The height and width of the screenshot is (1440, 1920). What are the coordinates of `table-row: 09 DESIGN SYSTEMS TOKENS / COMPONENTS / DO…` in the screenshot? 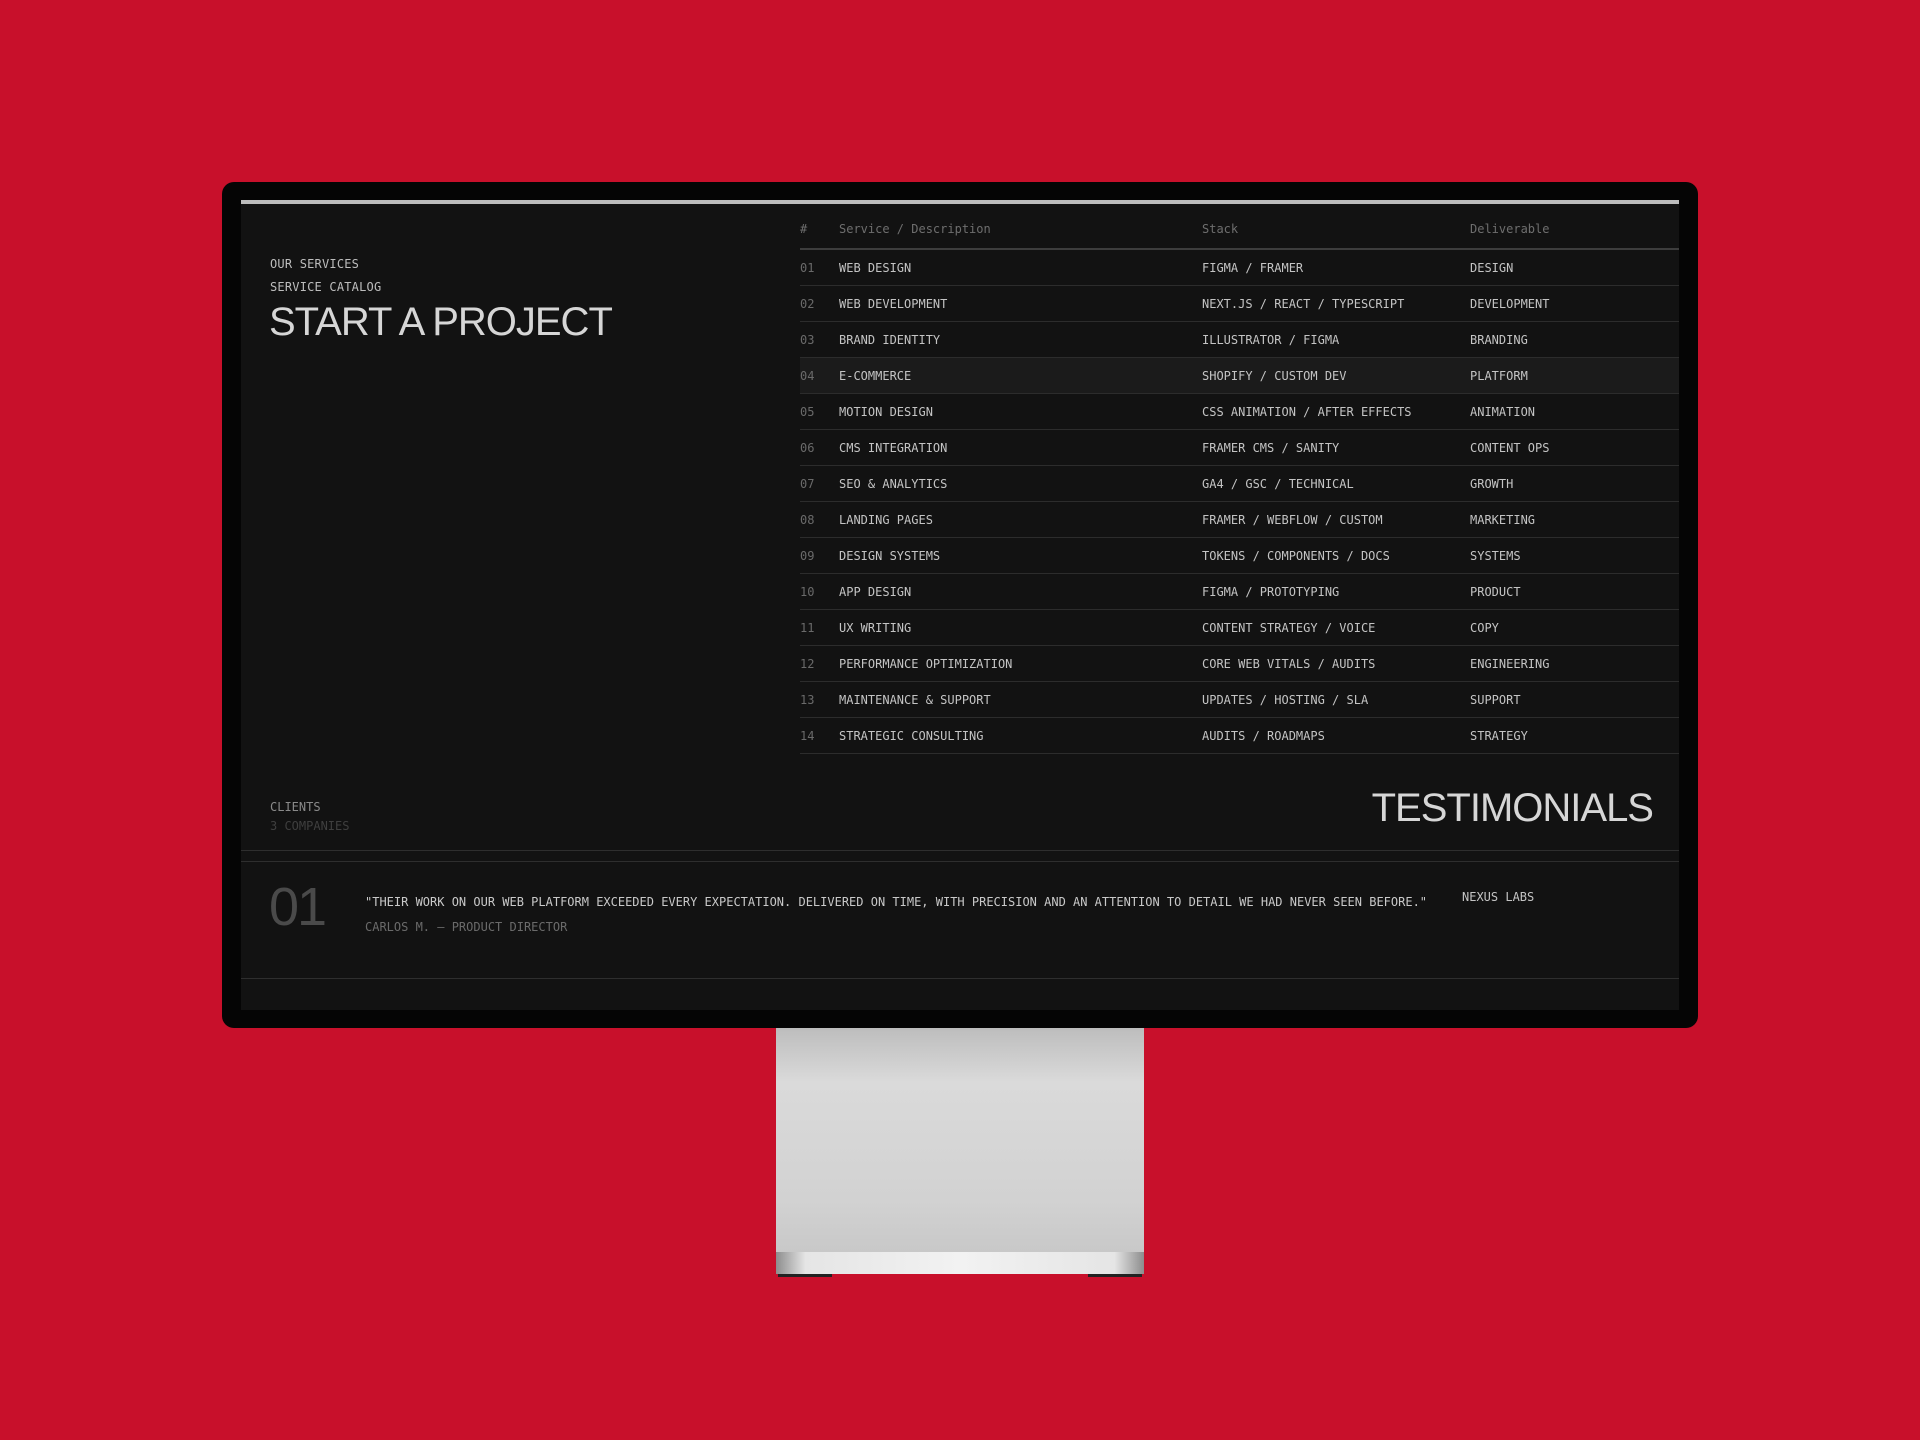 It's located at (1239, 556).